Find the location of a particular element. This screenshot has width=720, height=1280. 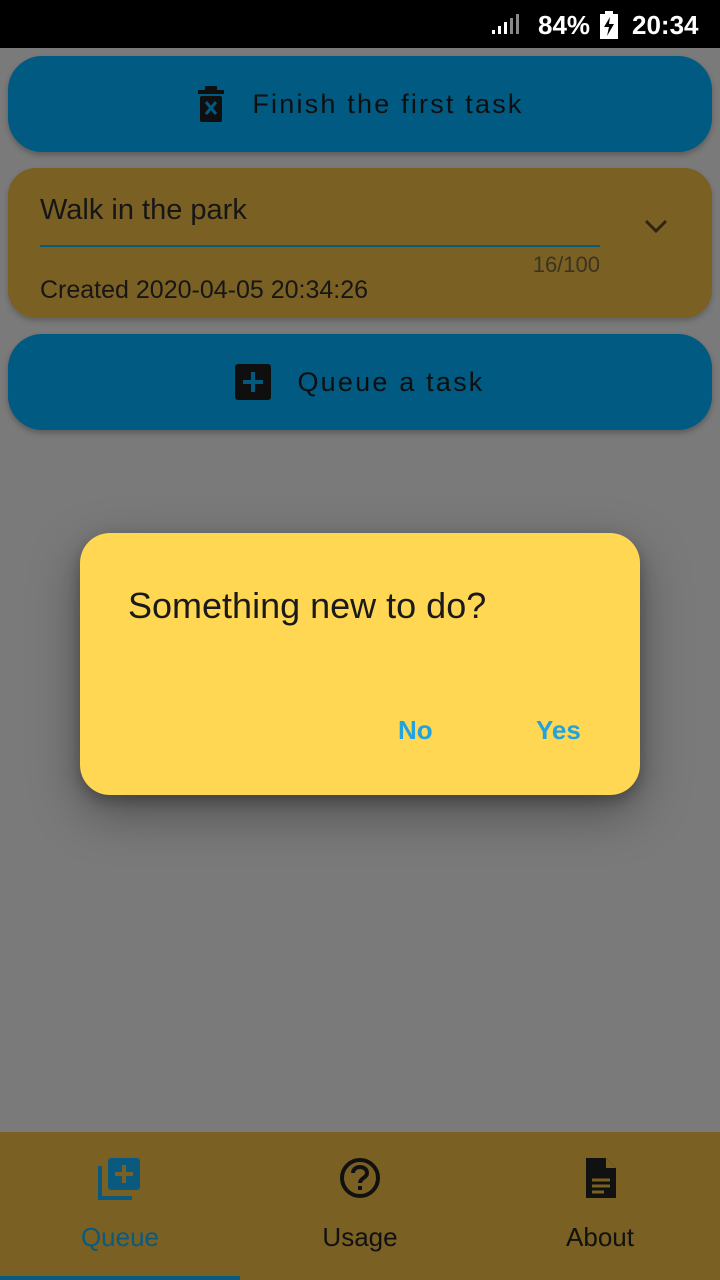

document-icon is located at coordinates (601, 1178).